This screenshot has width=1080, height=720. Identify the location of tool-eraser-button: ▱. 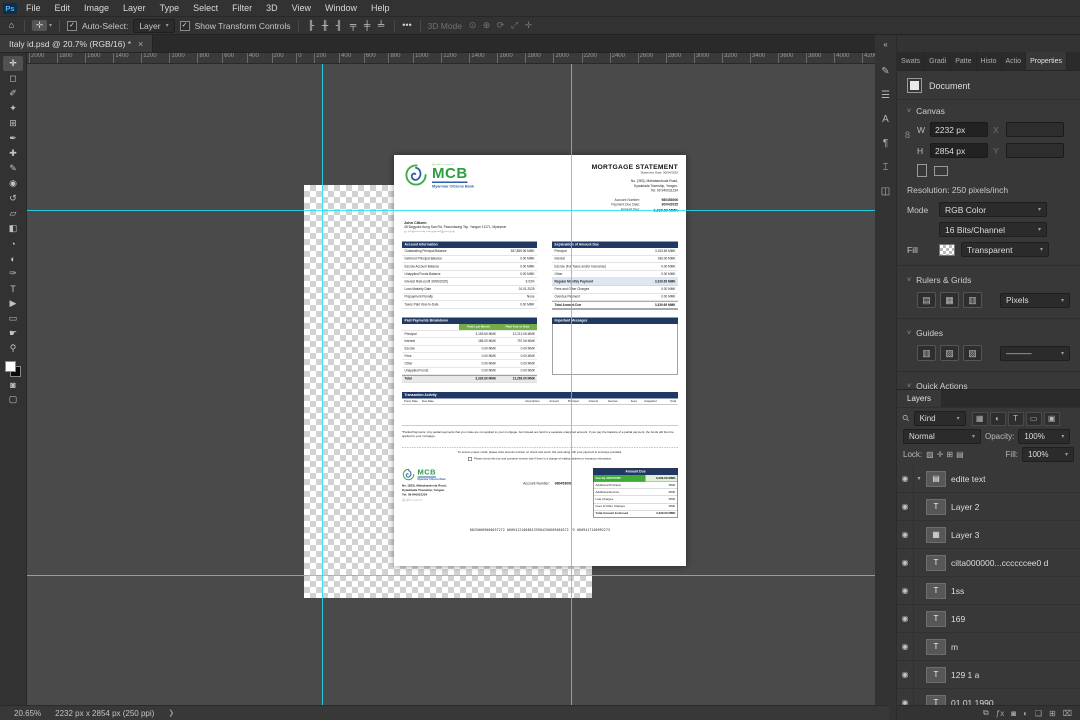
(13, 213).